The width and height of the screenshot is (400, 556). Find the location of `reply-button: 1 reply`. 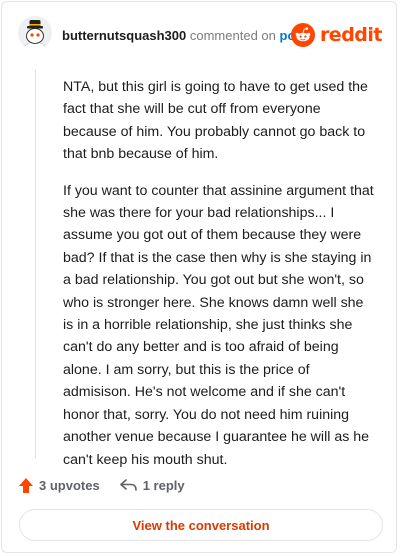

reply-button: 1 reply is located at coordinates (152, 485).